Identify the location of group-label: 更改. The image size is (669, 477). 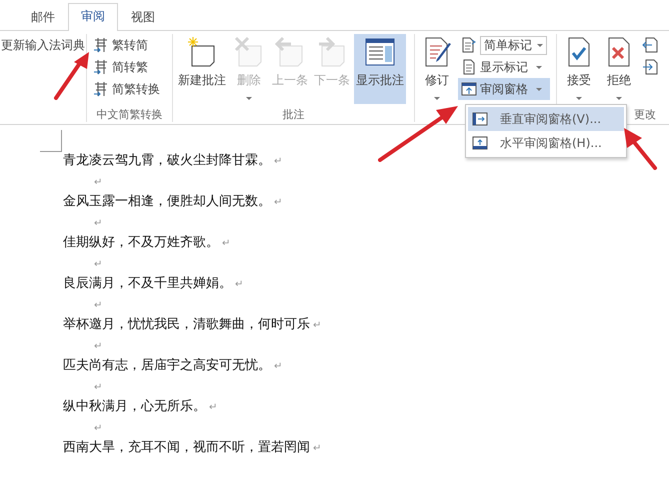
(645, 114).